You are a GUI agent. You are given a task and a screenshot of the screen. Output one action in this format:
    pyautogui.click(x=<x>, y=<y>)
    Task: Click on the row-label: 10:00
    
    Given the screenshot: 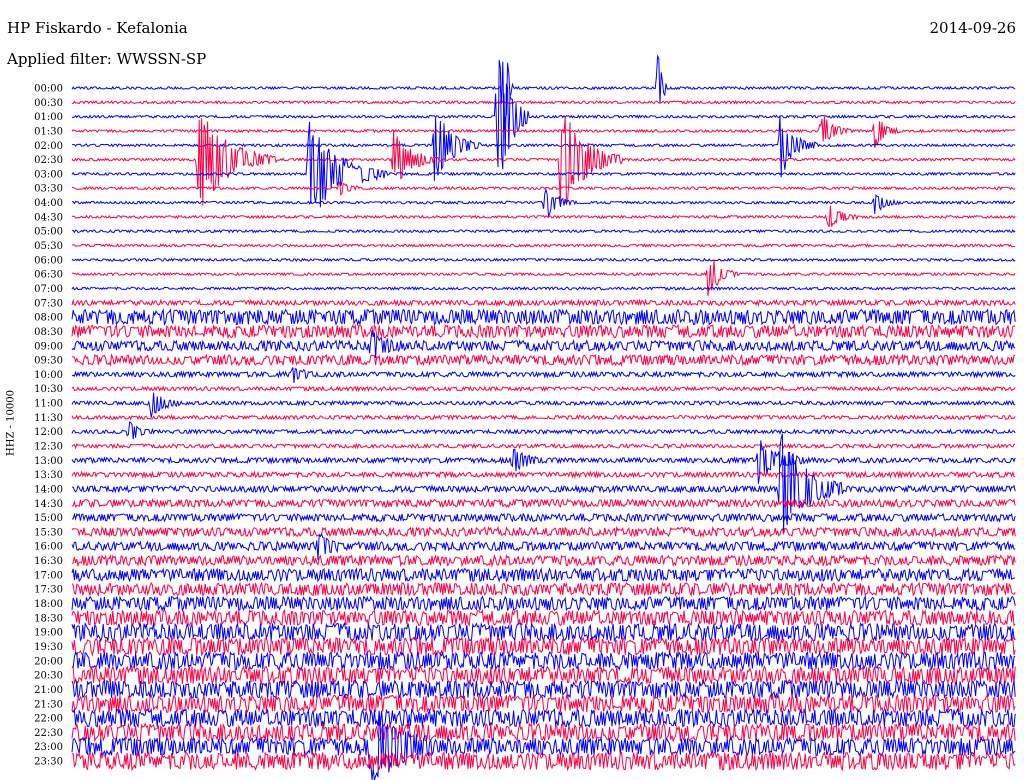 What is the action you would take?
    pyautogui.click(x=48, y=375)
    